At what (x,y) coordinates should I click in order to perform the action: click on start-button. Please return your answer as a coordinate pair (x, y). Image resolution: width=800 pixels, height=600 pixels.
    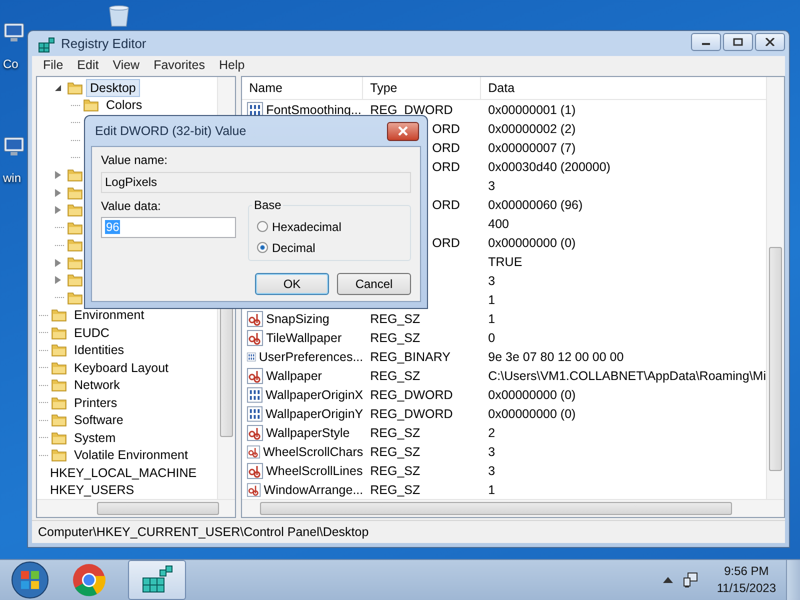
    Looking at the image, I should click on (30, 580).